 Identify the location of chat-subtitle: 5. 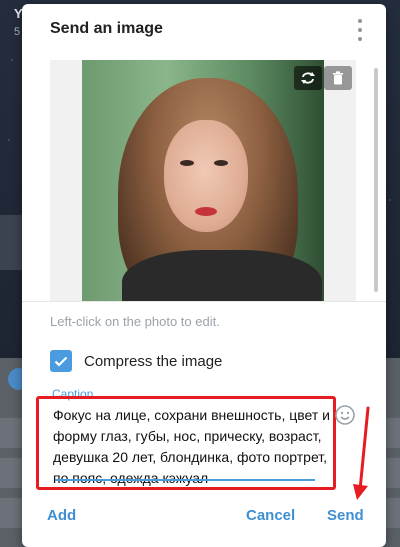
(17, 32).